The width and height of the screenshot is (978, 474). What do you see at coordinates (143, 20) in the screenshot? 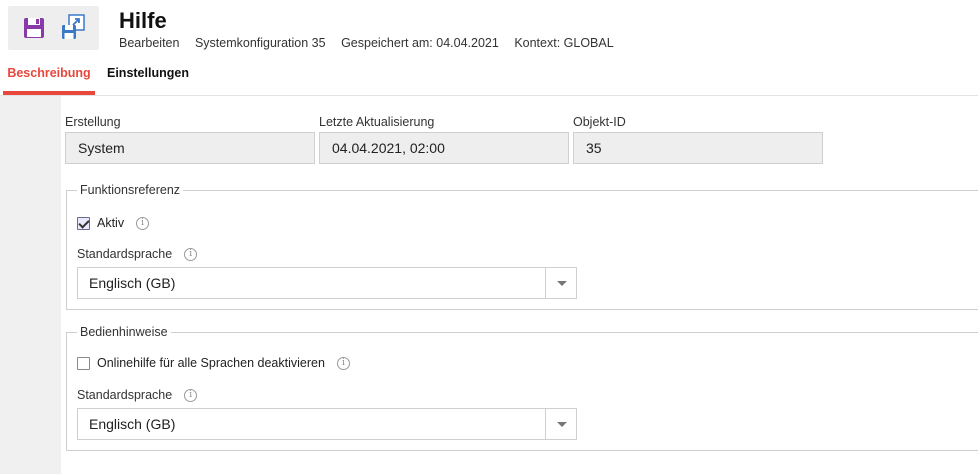
I see `page-title: Hilfe` at bounding box center [143, 20].